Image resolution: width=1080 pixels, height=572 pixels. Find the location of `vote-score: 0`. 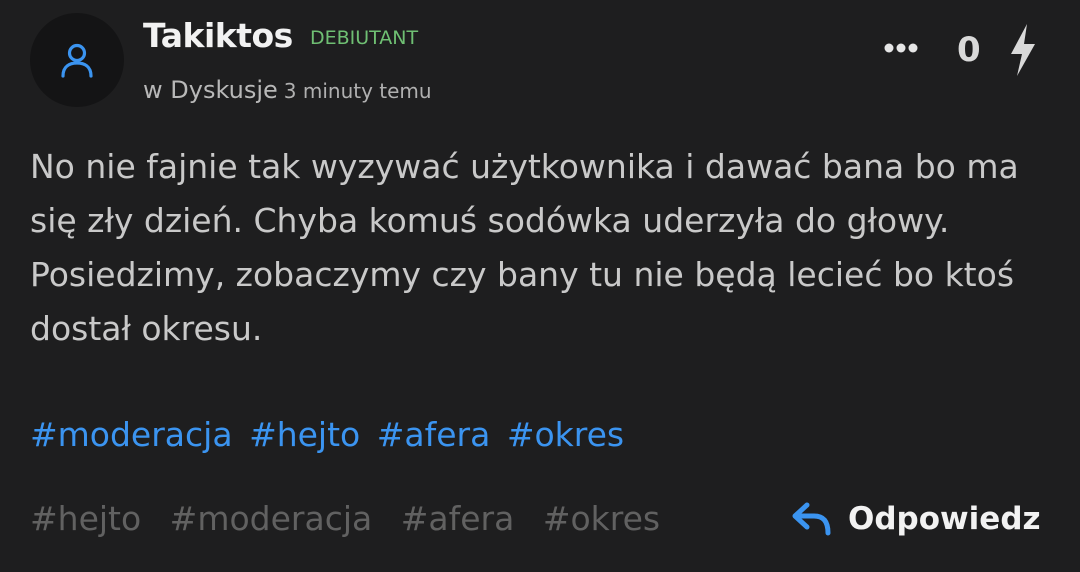

vote-score: 0 is located at coordinates (969, 50).